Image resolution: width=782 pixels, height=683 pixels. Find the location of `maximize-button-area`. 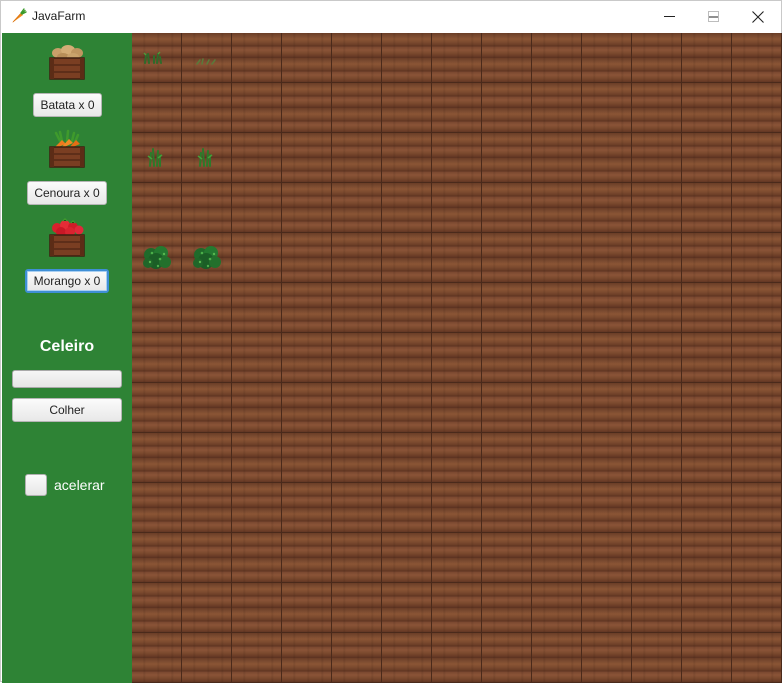

maximize-button-area is located at coordinates (713, 16).